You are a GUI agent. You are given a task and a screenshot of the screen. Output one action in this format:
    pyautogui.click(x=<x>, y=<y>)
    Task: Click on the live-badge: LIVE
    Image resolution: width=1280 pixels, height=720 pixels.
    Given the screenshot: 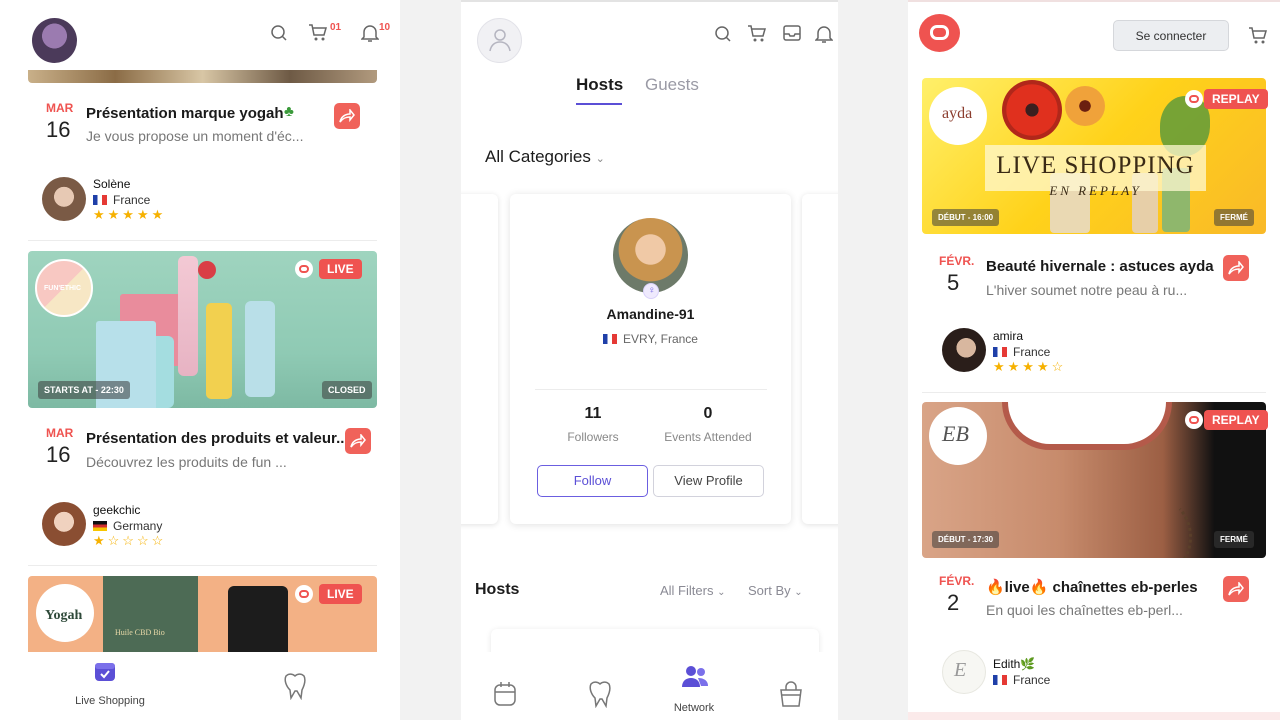 What is the action you would take?
    pyautogui.click(x=340, y=269)
    